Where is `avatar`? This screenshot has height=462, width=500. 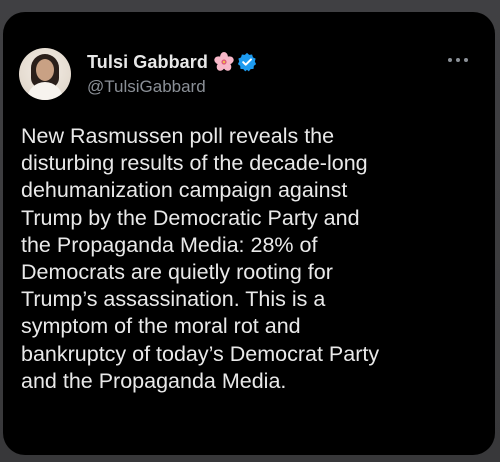 avatar is located at coordinates (45, 74).